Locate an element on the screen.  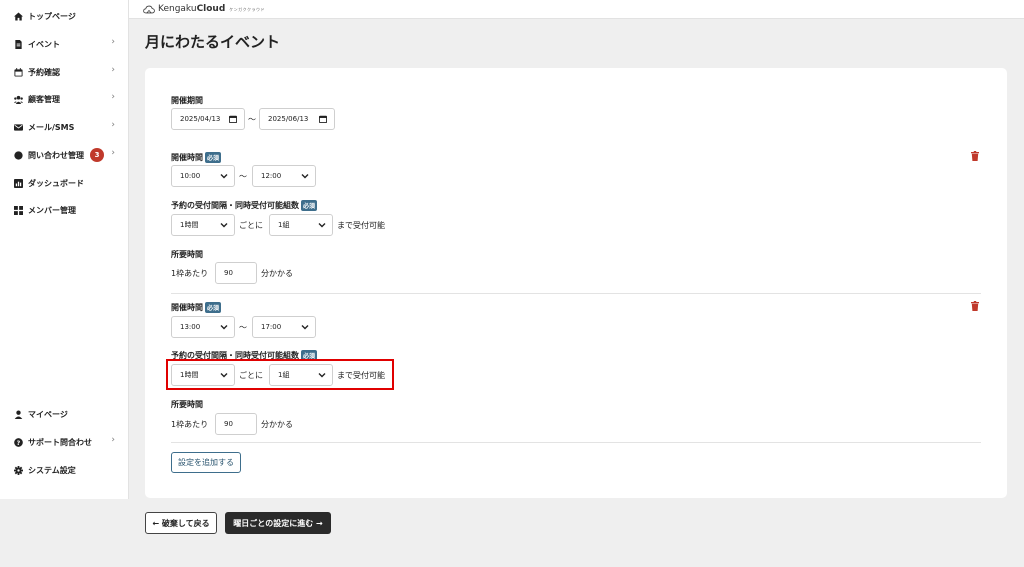
logo: Kengaku Cloud ケンガククラウド is located at coordinates (204, 9).